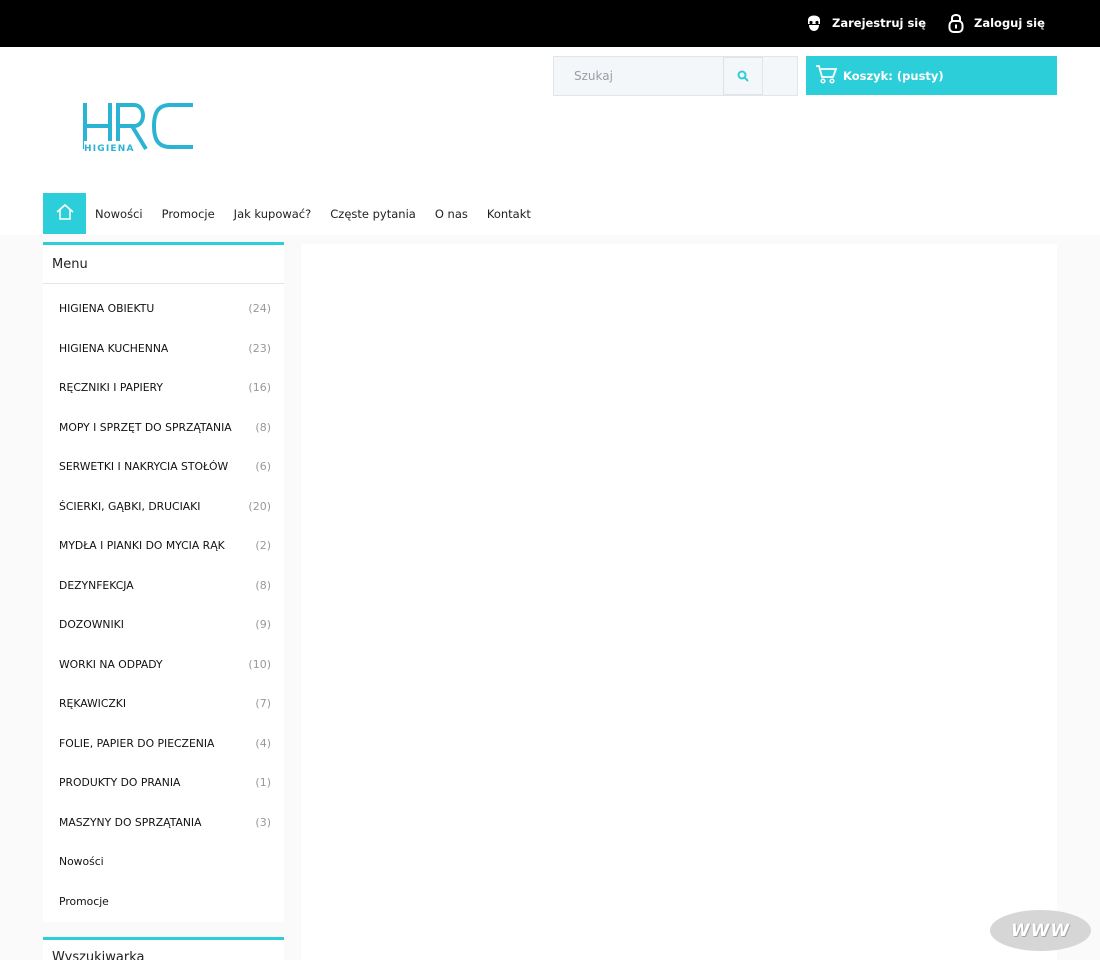 The width and height of the screenshot is (1100, 960). I want to click on user-icon, so click(814, 23).